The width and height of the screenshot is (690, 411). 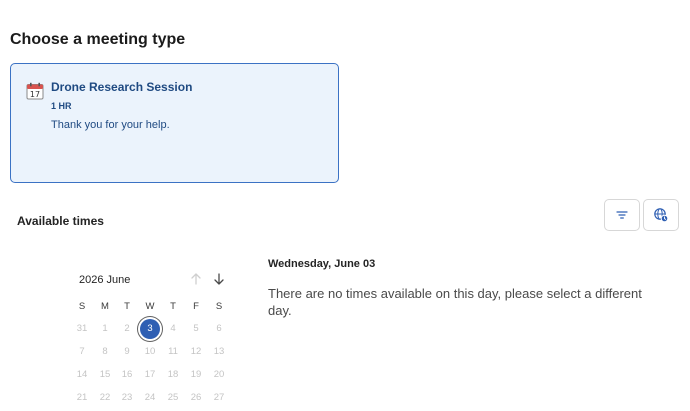 I want to click on calendar-day: 7, so click(x=82, y=351).